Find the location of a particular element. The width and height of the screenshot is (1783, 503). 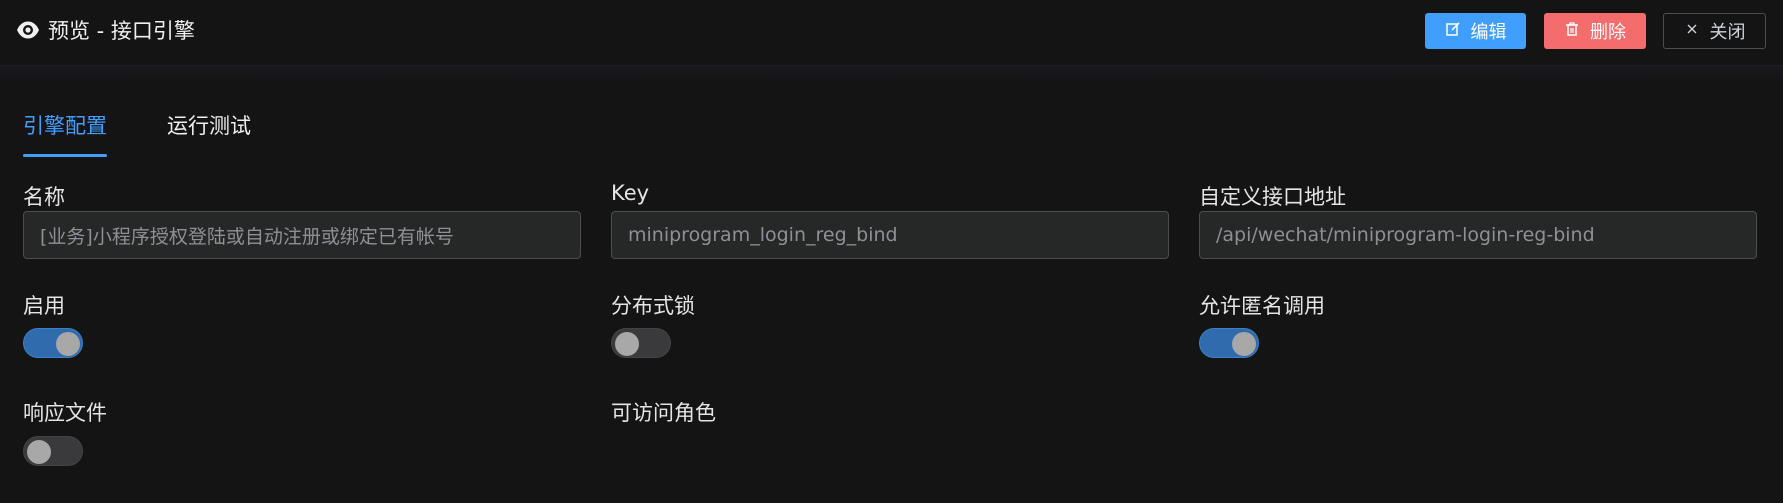

anonymous-label: 允许匿名调用 is located at coordinates (1262, 306).